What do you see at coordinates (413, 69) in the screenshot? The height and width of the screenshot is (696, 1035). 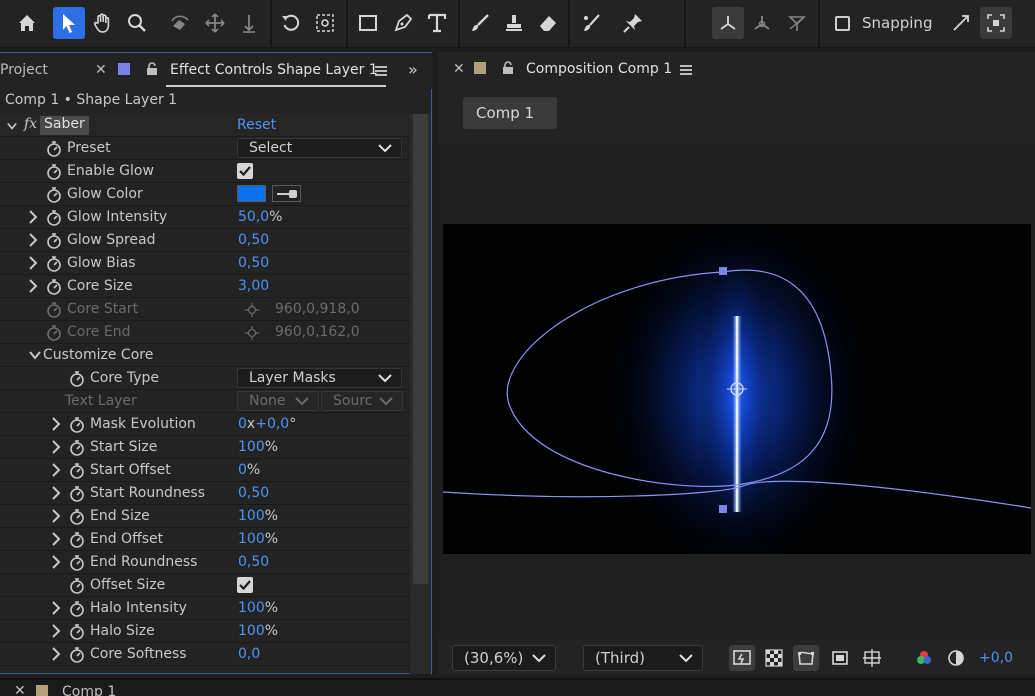 I see `more-tabs-icon: »` at bounding box center [413, 69].